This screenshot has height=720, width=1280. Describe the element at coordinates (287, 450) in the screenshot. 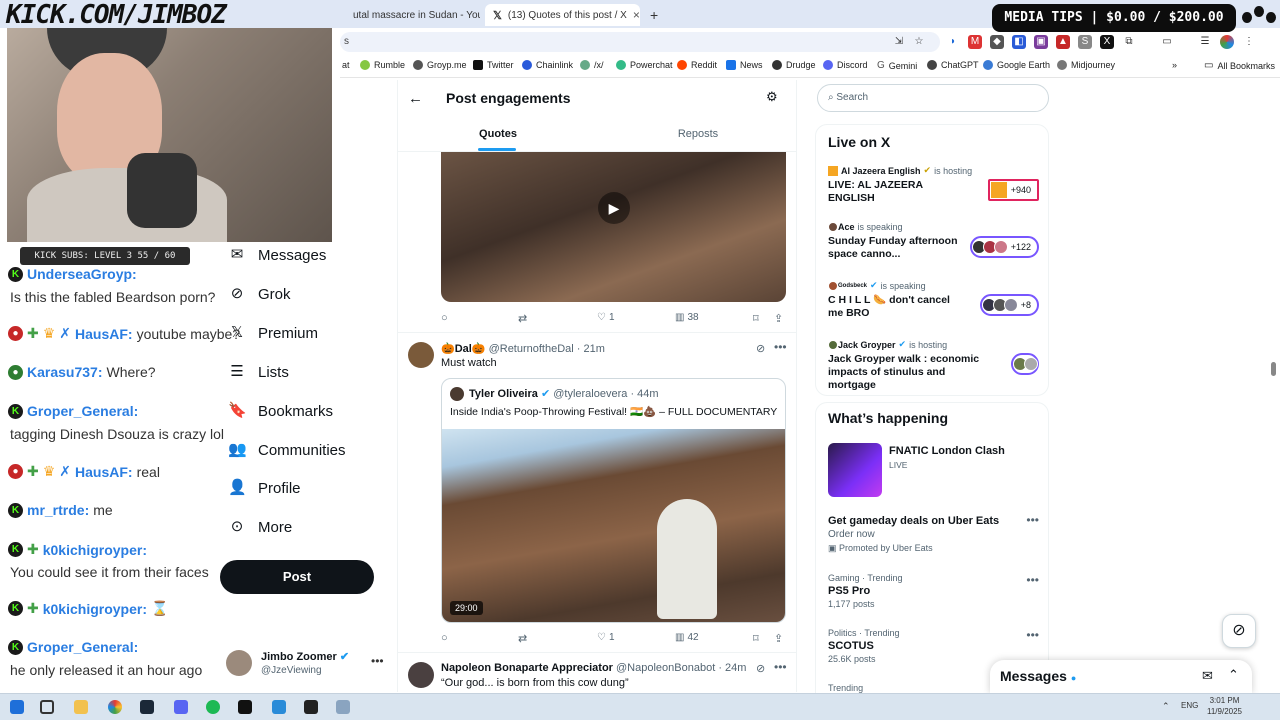

I see `nav-communities: 👥 Communities` at that location.